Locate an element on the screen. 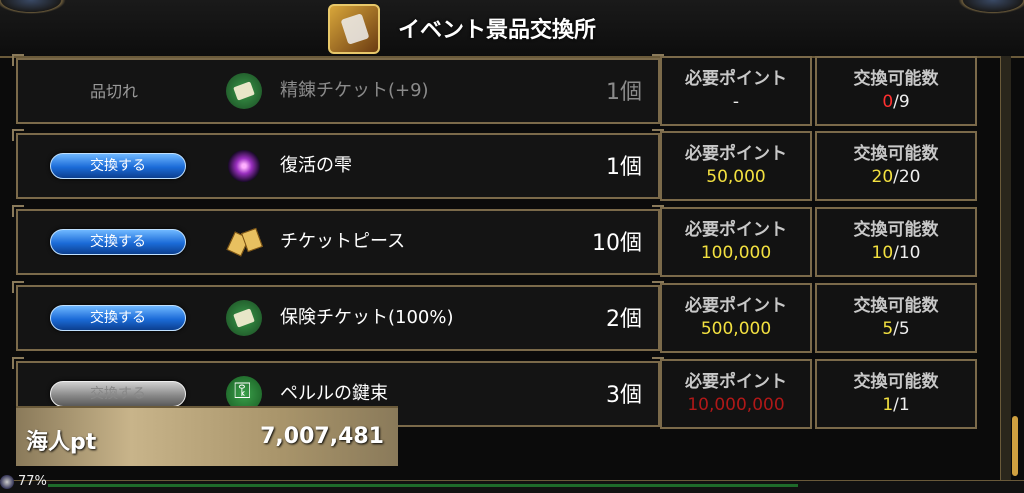 The height and width of the screenshot is (493, 1024). corner-ornament-left is located at coordinates (33, 7).